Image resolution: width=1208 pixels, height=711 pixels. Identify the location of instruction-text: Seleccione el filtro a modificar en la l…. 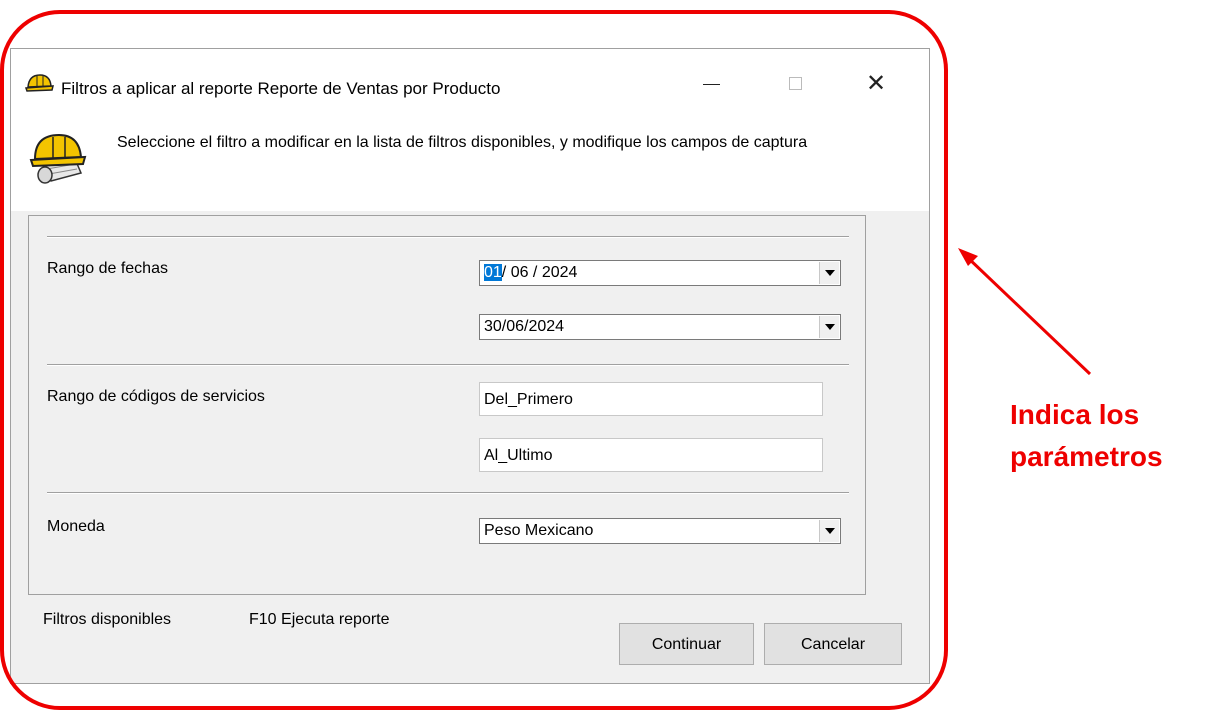
(462, 142).